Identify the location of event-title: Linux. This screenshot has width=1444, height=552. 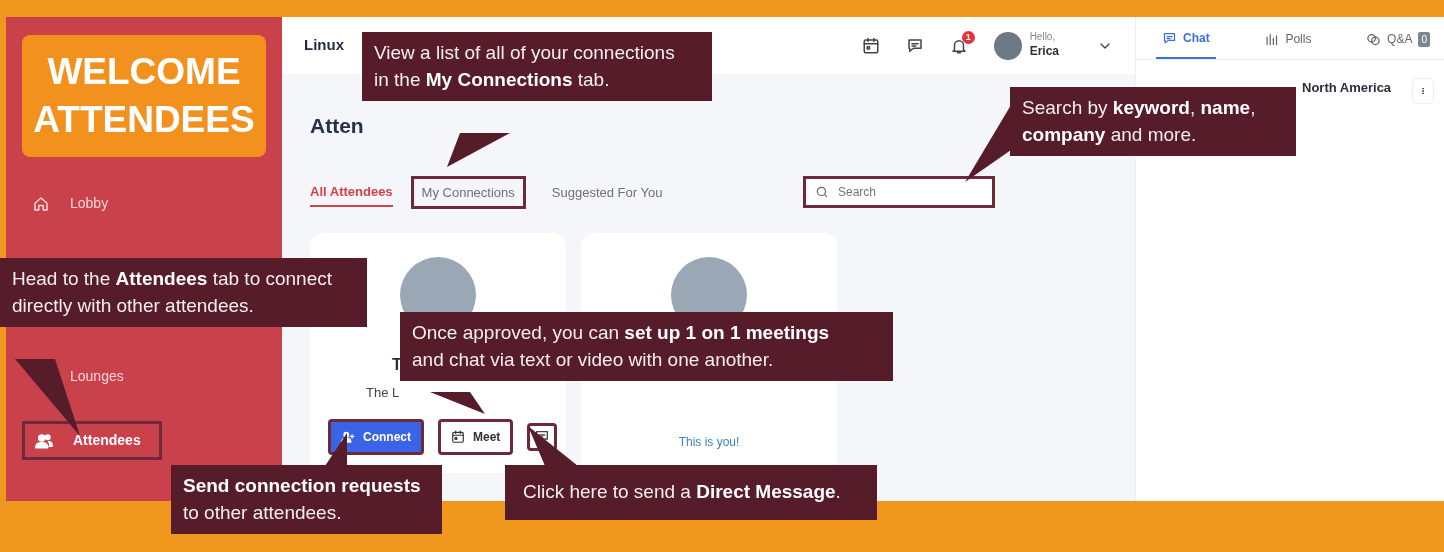
(324, 45).